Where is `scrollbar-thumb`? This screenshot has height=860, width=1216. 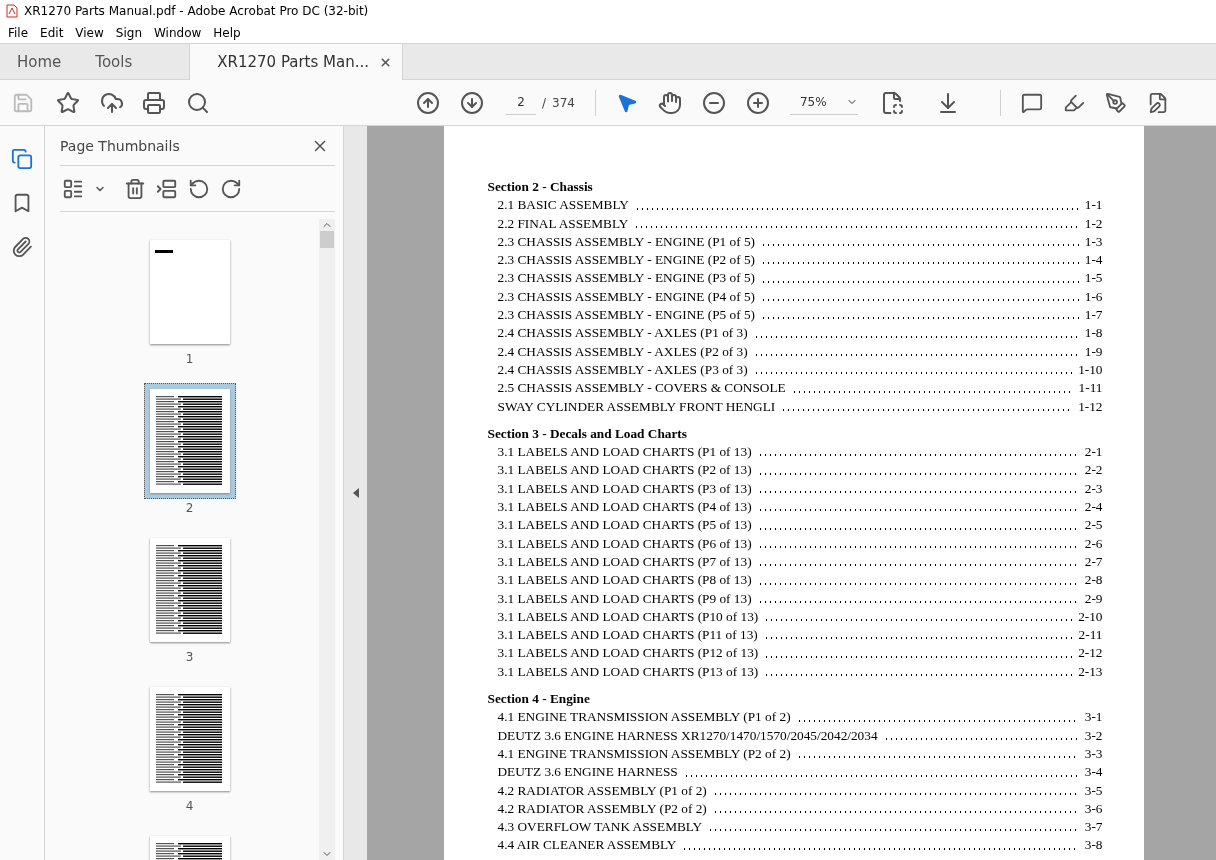 scrollbar-thumb is located at coordinates (327, 239).